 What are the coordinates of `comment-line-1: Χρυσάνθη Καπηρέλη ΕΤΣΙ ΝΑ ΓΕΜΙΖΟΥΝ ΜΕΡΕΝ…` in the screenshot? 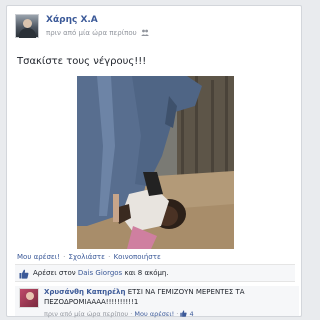 It's located at (144, 292).